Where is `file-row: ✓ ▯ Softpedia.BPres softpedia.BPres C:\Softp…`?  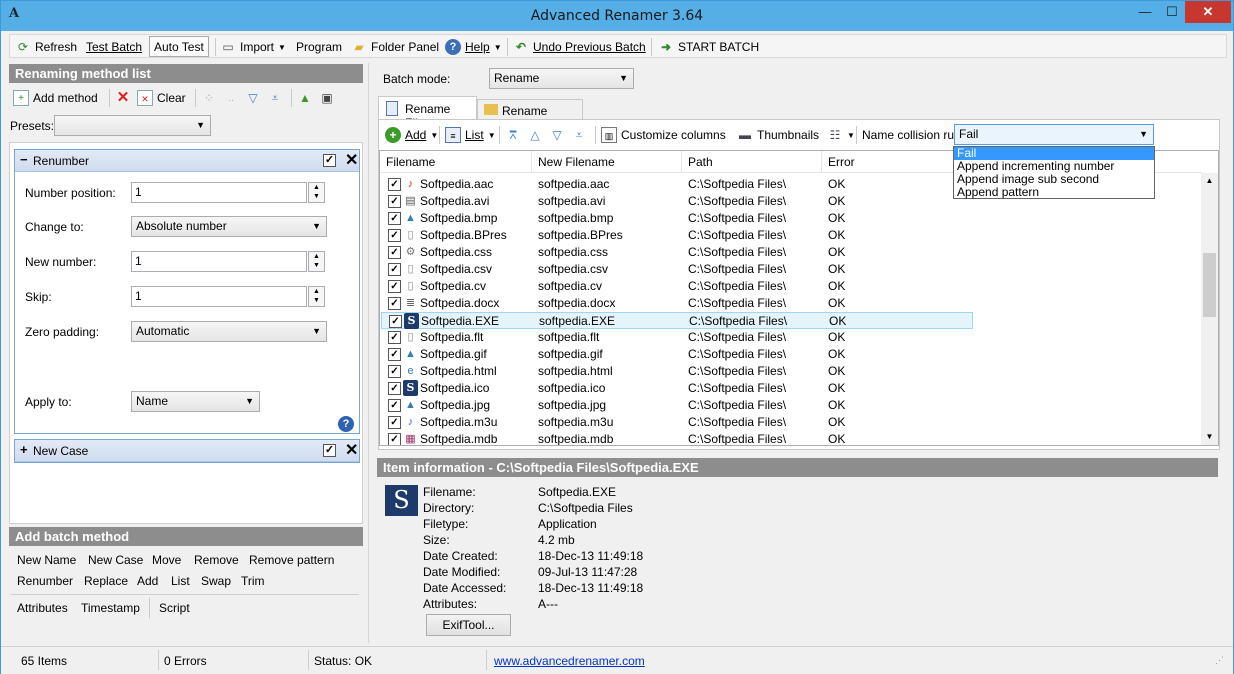
file-row: ✓ ▯ Softpedia.BPres softpedia.BPres C:\Softp… is located at coordinates (791, 235).